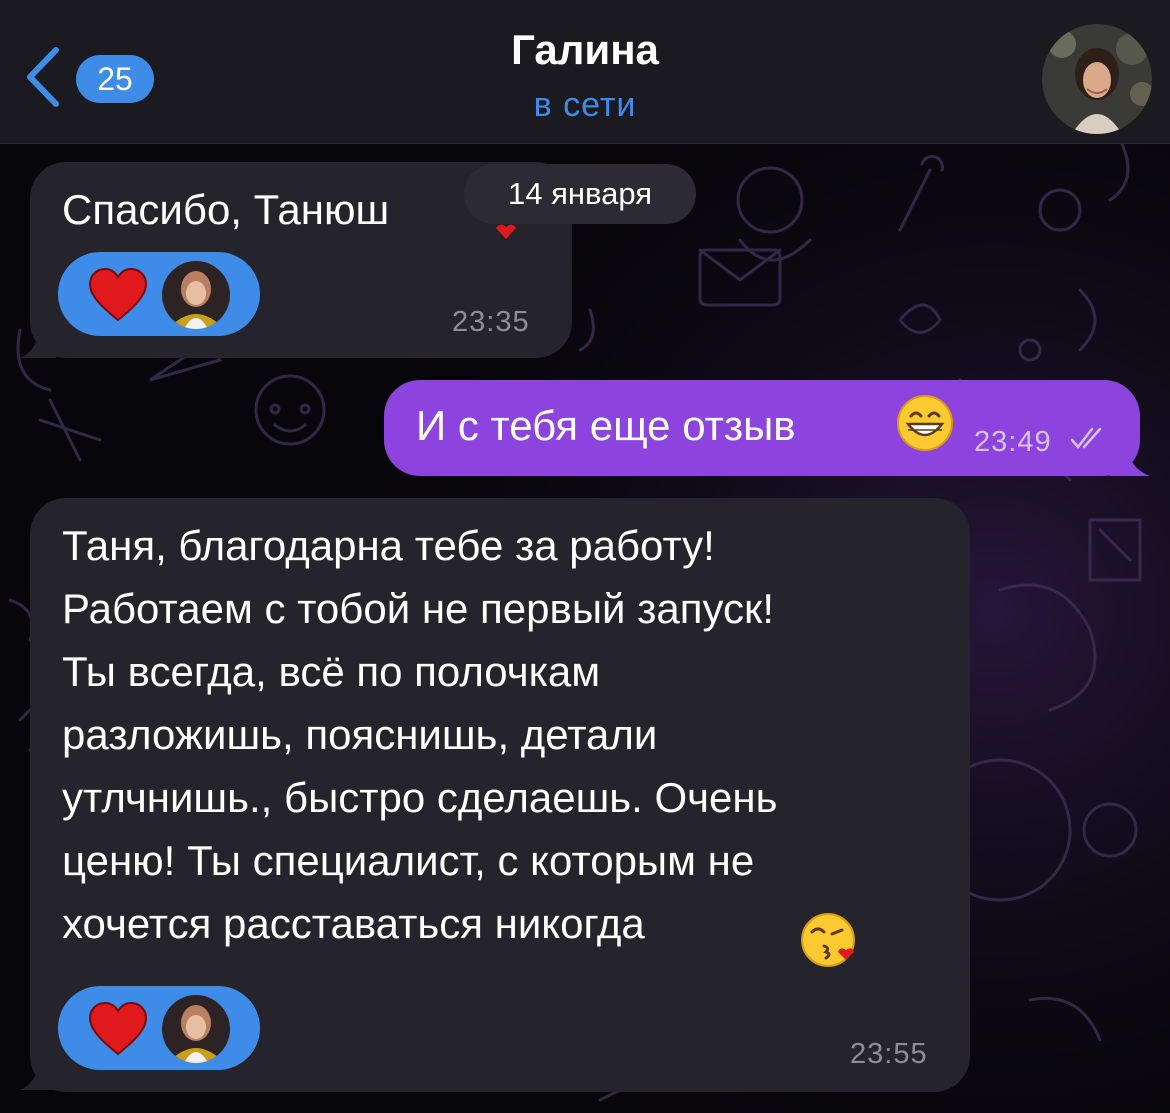  Describe the element at coordinates (585, 50) in the screenshot. I see `contact-name: Галина` at that location.